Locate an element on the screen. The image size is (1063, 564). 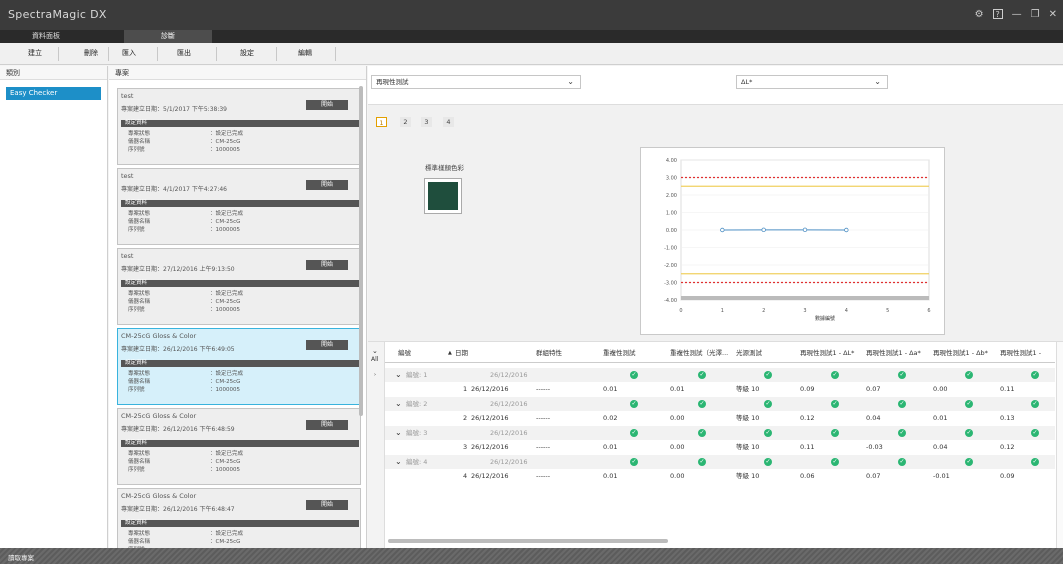
column-header: 群組特性 is located at coordinates (549, 353).